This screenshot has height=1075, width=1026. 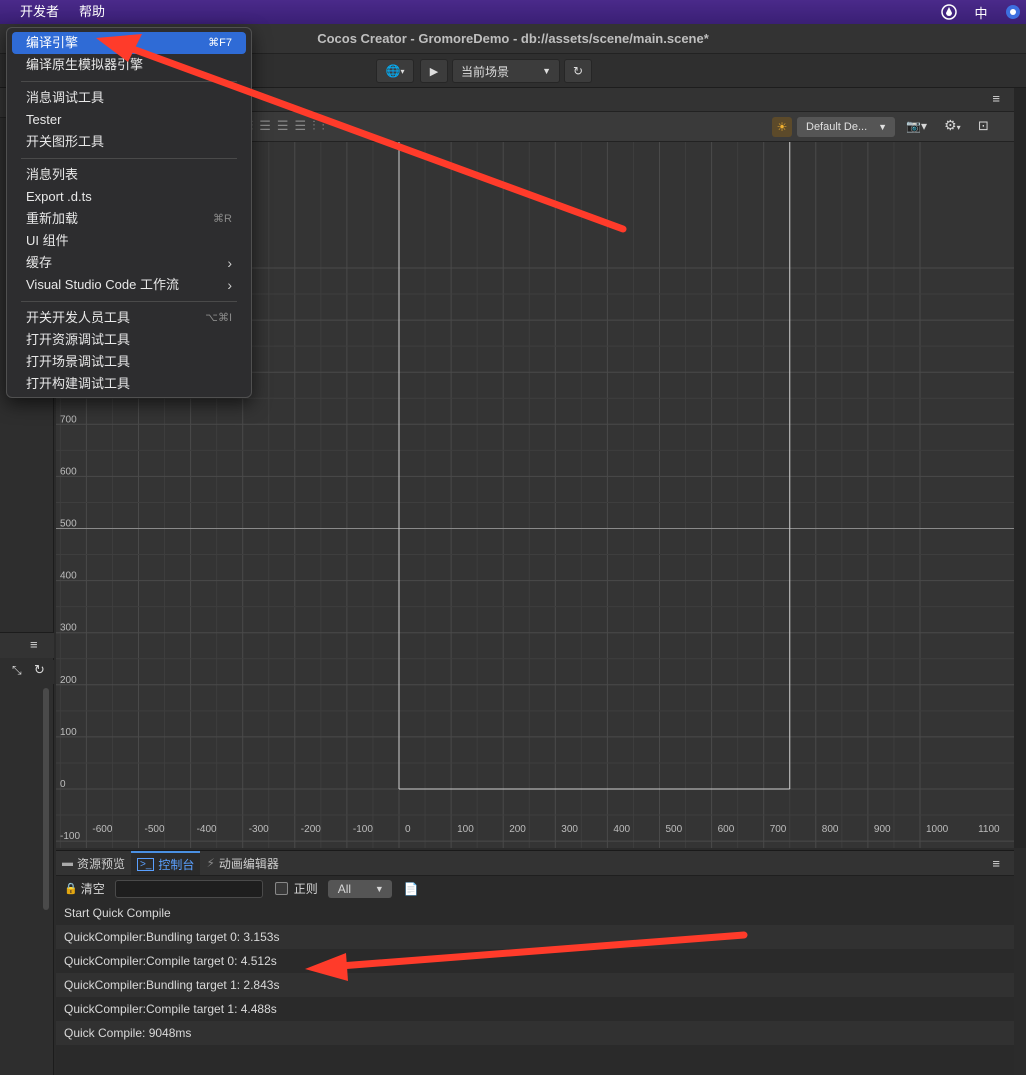 What do you see at coordinates (78, 383) in the screenshot?
I see `menu-item-label: 打开构建调试工具` at bounding box center [78, 383].